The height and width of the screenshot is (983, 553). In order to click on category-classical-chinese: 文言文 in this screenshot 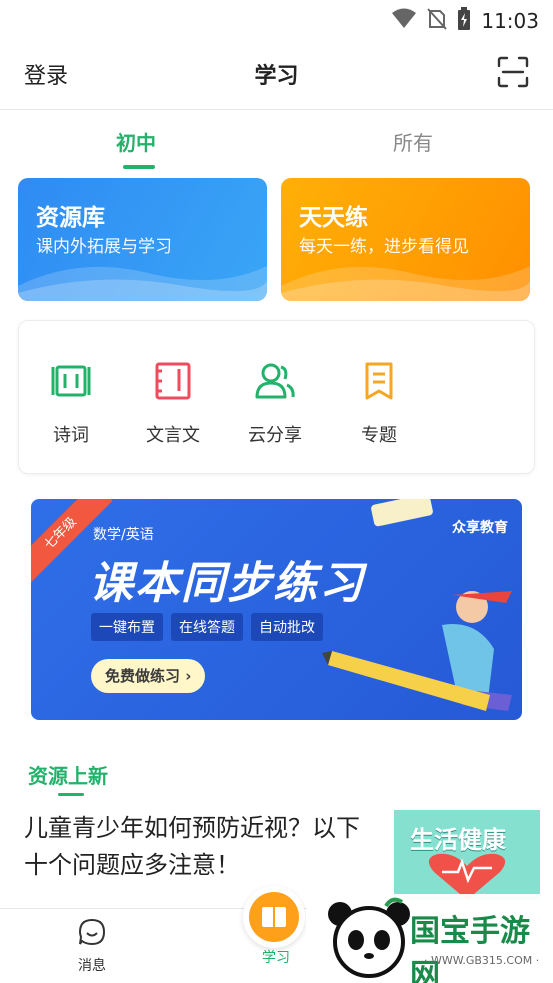, I will do `click(173, 404)`.